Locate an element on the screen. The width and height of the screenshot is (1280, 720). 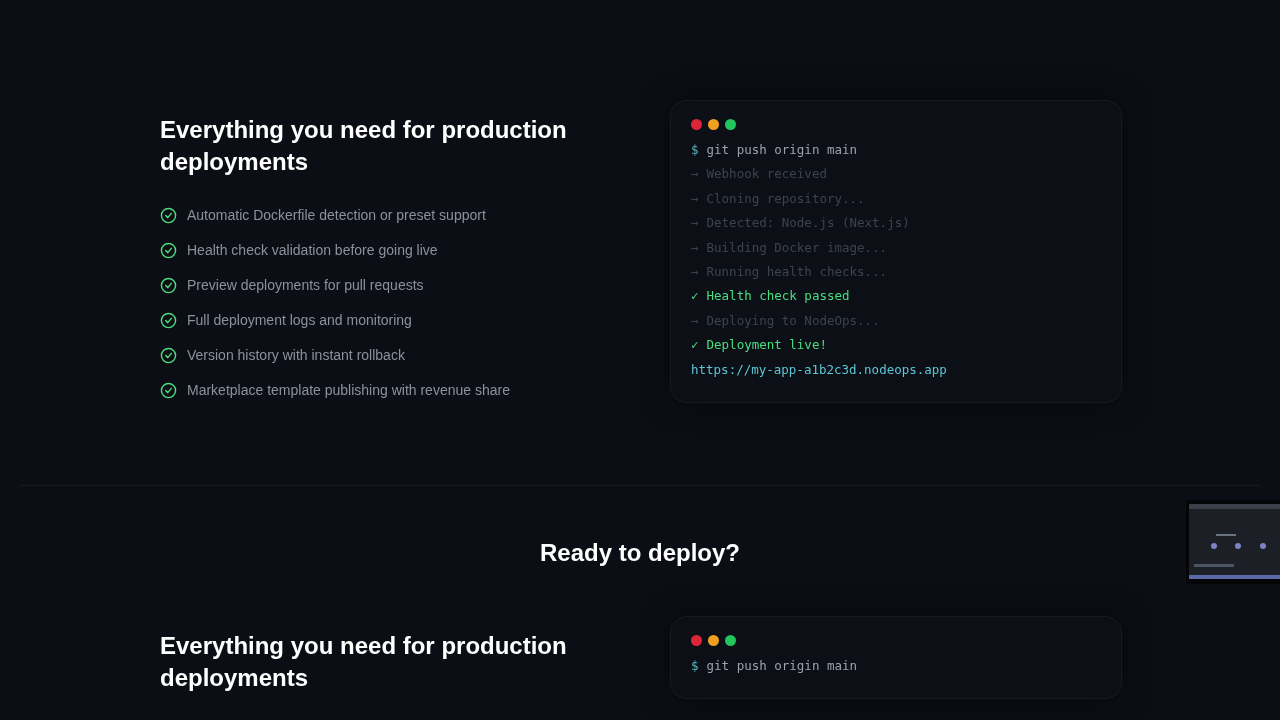
feature-text: Health check validation before going live is located at coordinates (312, 250).